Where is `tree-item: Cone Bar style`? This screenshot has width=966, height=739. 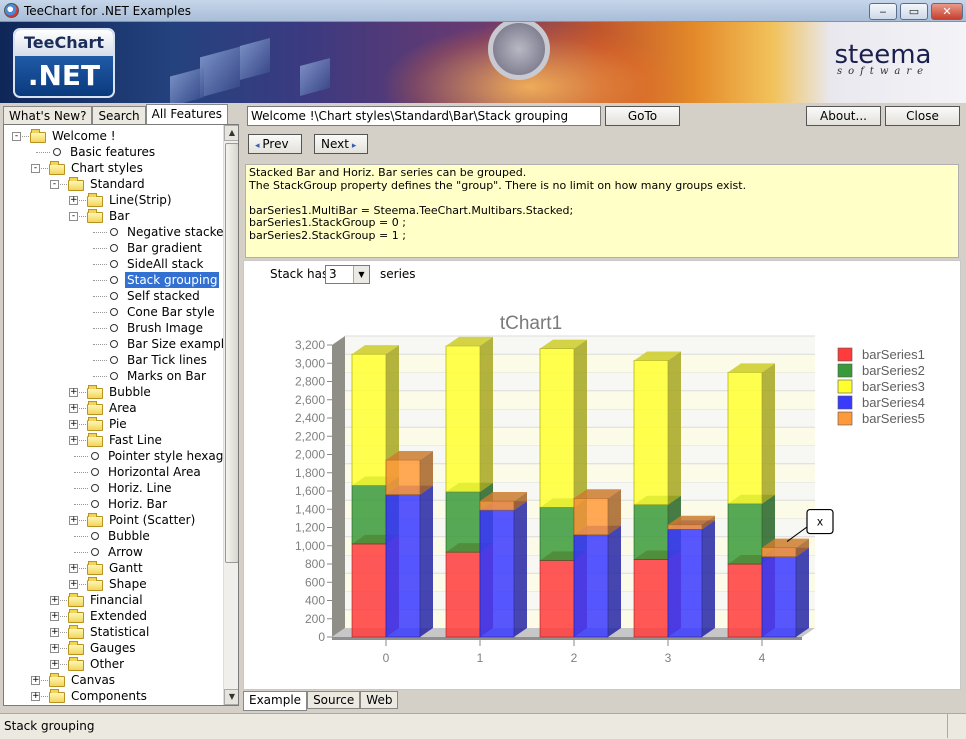
tree-item: Cone Bar style is located at coordinates (113, 312).